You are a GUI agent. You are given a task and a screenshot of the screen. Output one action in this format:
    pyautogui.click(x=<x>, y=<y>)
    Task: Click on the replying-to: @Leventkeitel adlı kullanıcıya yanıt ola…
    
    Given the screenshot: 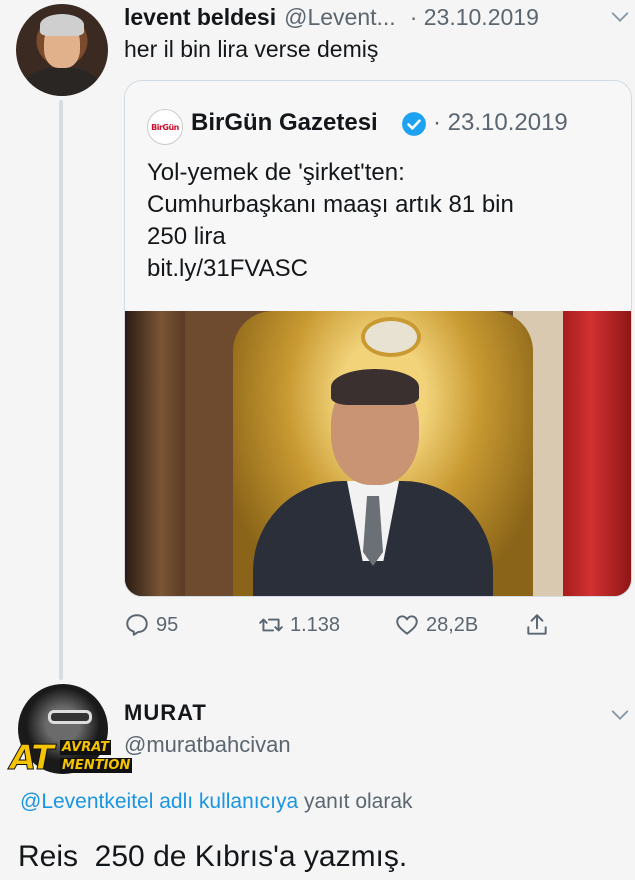 What is the action you would take?
    pyautogui.click(x=216, y=802)
    